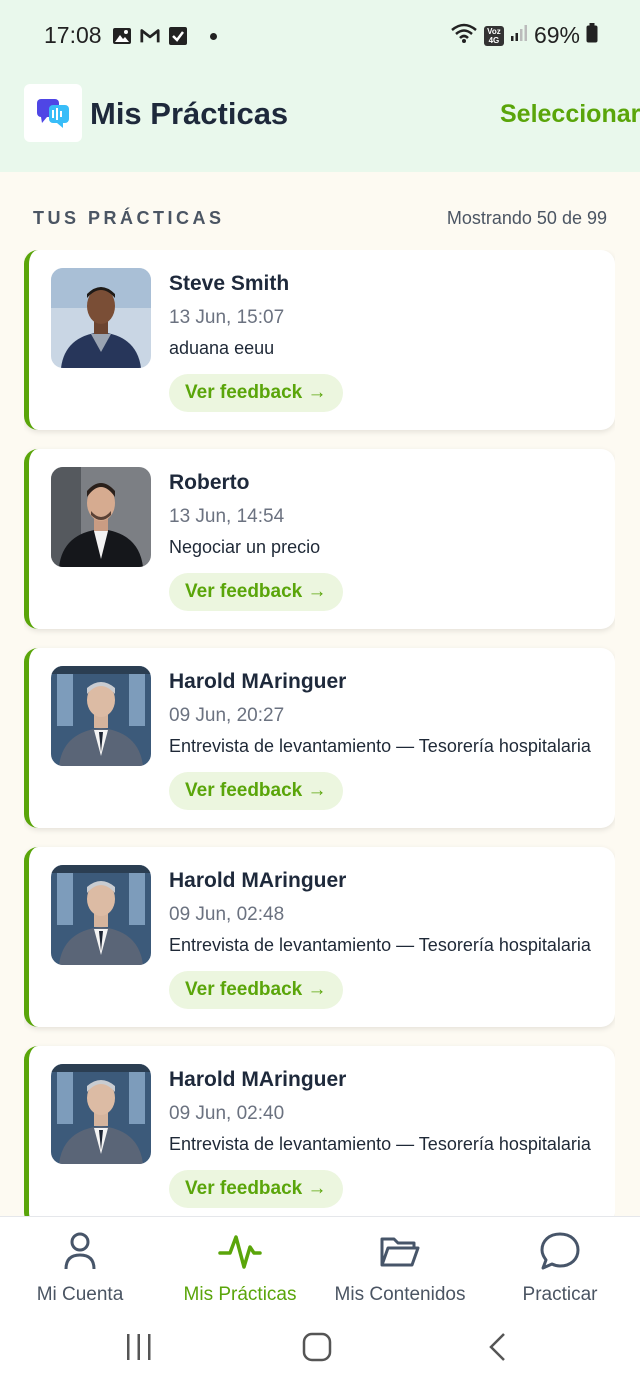 This screenshot has height=1388, width=640. Describe the element at coordinates (498, 1349) in the screenshot. I see `back-icon` at that location.